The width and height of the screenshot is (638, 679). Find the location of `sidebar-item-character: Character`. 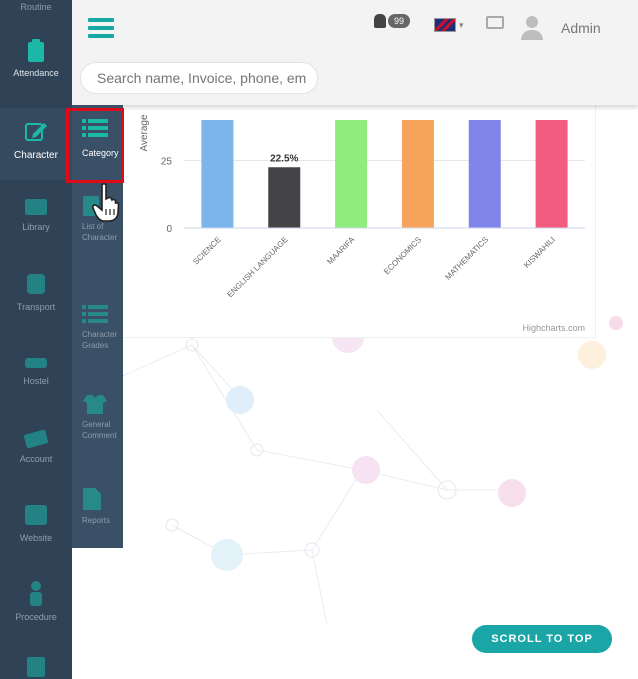

sidebar-item-character: Character is located at coordinates (36, 144).